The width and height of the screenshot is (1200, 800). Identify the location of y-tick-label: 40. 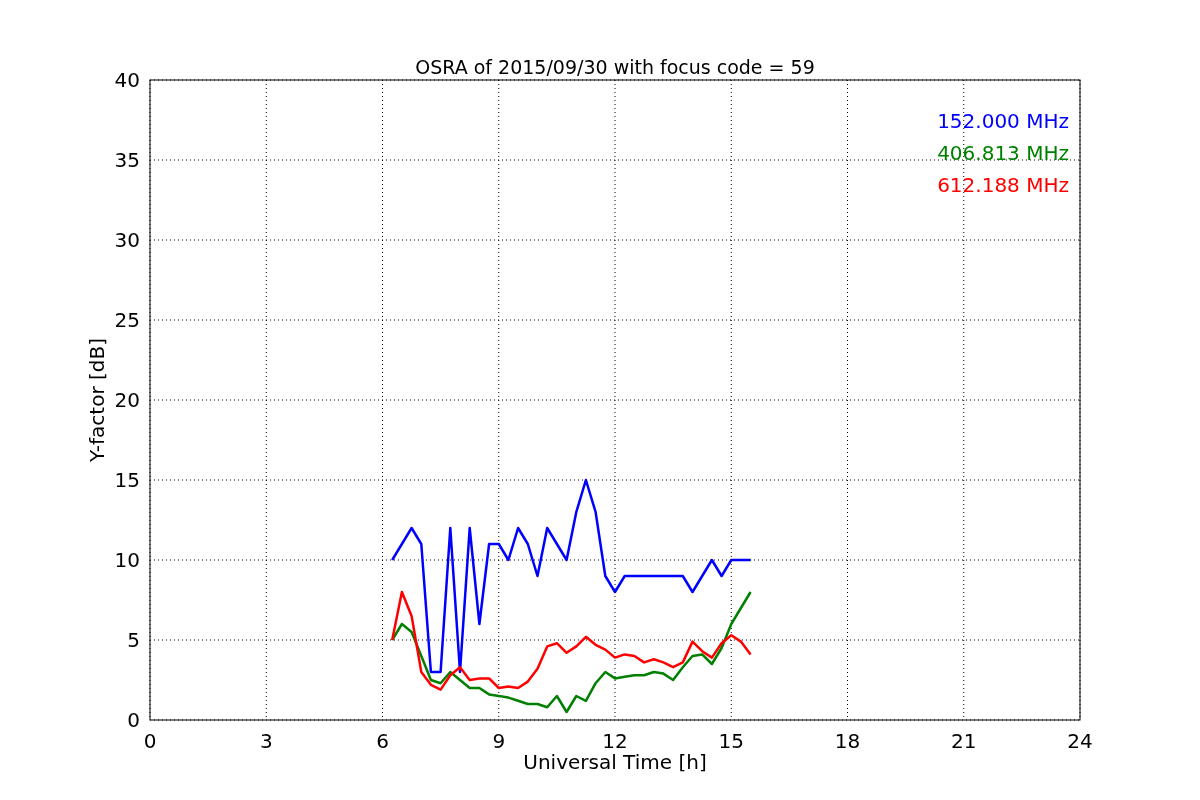
(127, 80).